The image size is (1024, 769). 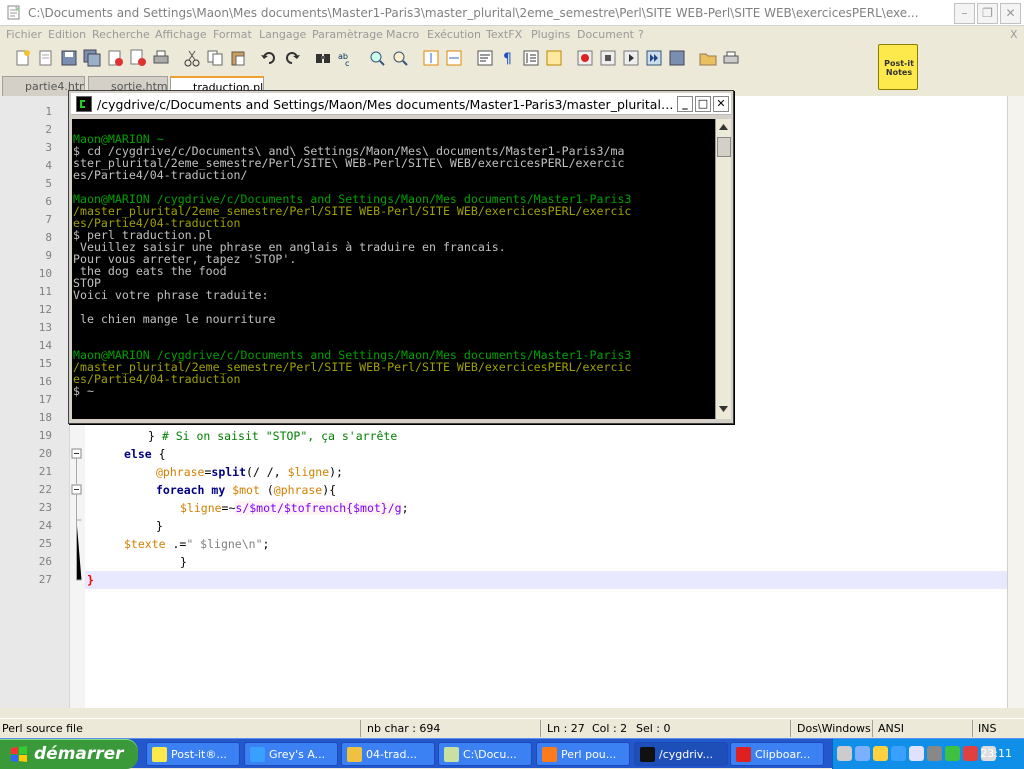 I want to click on code-string: " $ligne\n", so click(x=224, y=544).